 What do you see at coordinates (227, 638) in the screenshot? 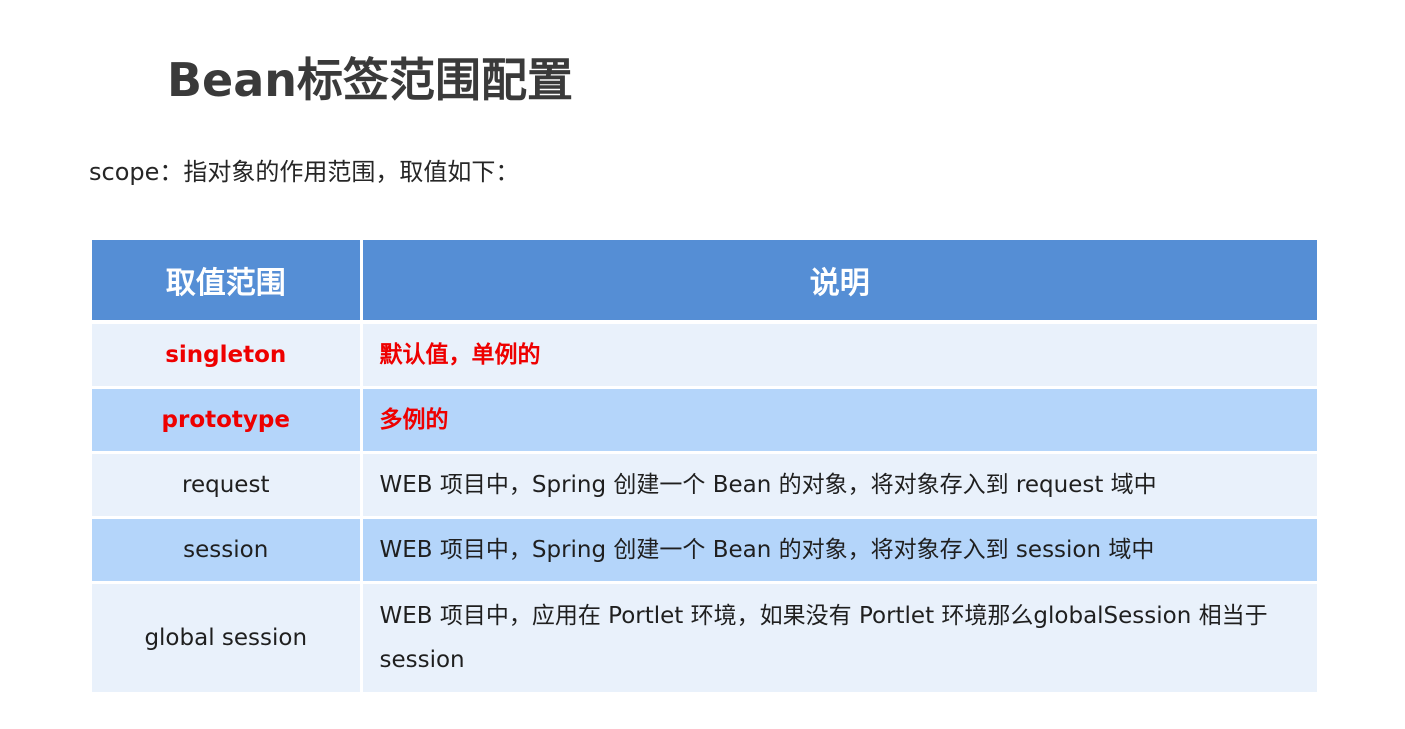
I see `scope-name: global session` at bounding box center [227, 638].